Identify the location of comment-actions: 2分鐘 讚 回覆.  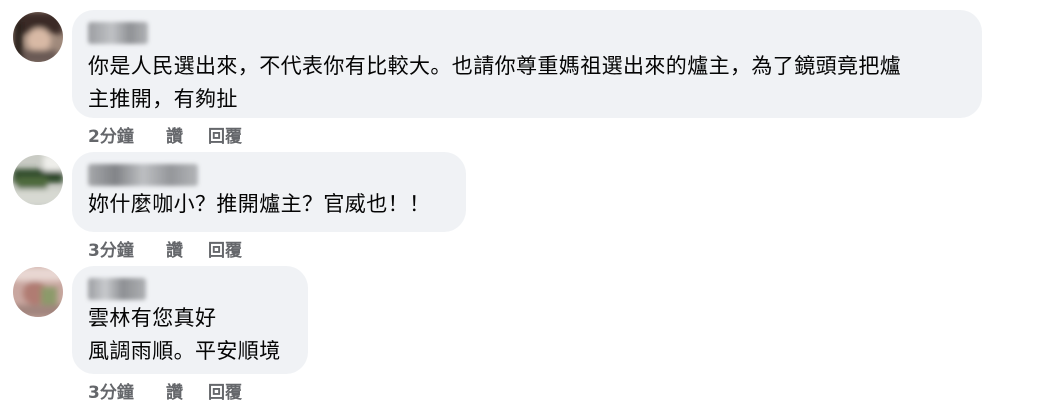
(178, 134).